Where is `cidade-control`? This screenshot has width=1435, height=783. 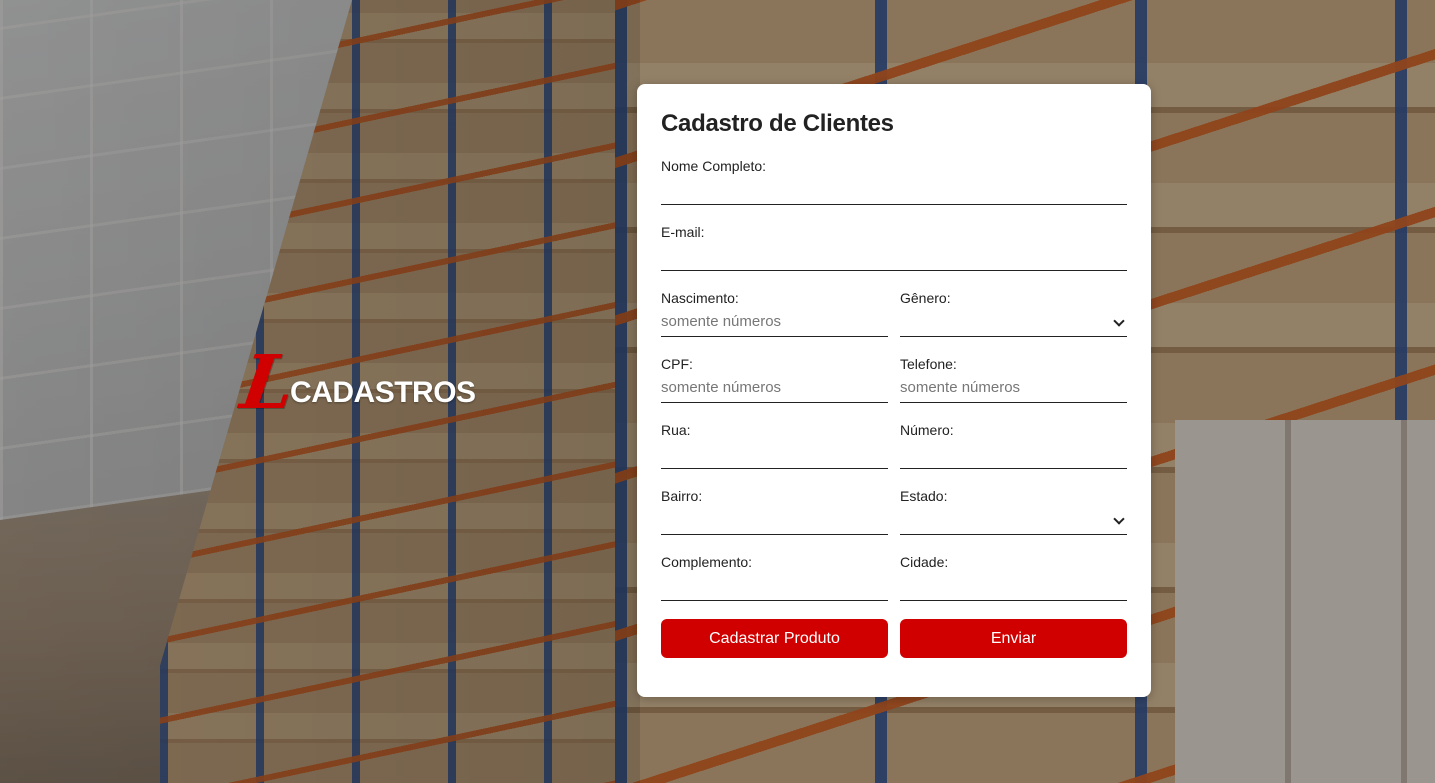
cidade-control is located at coordinates (1013, 586).